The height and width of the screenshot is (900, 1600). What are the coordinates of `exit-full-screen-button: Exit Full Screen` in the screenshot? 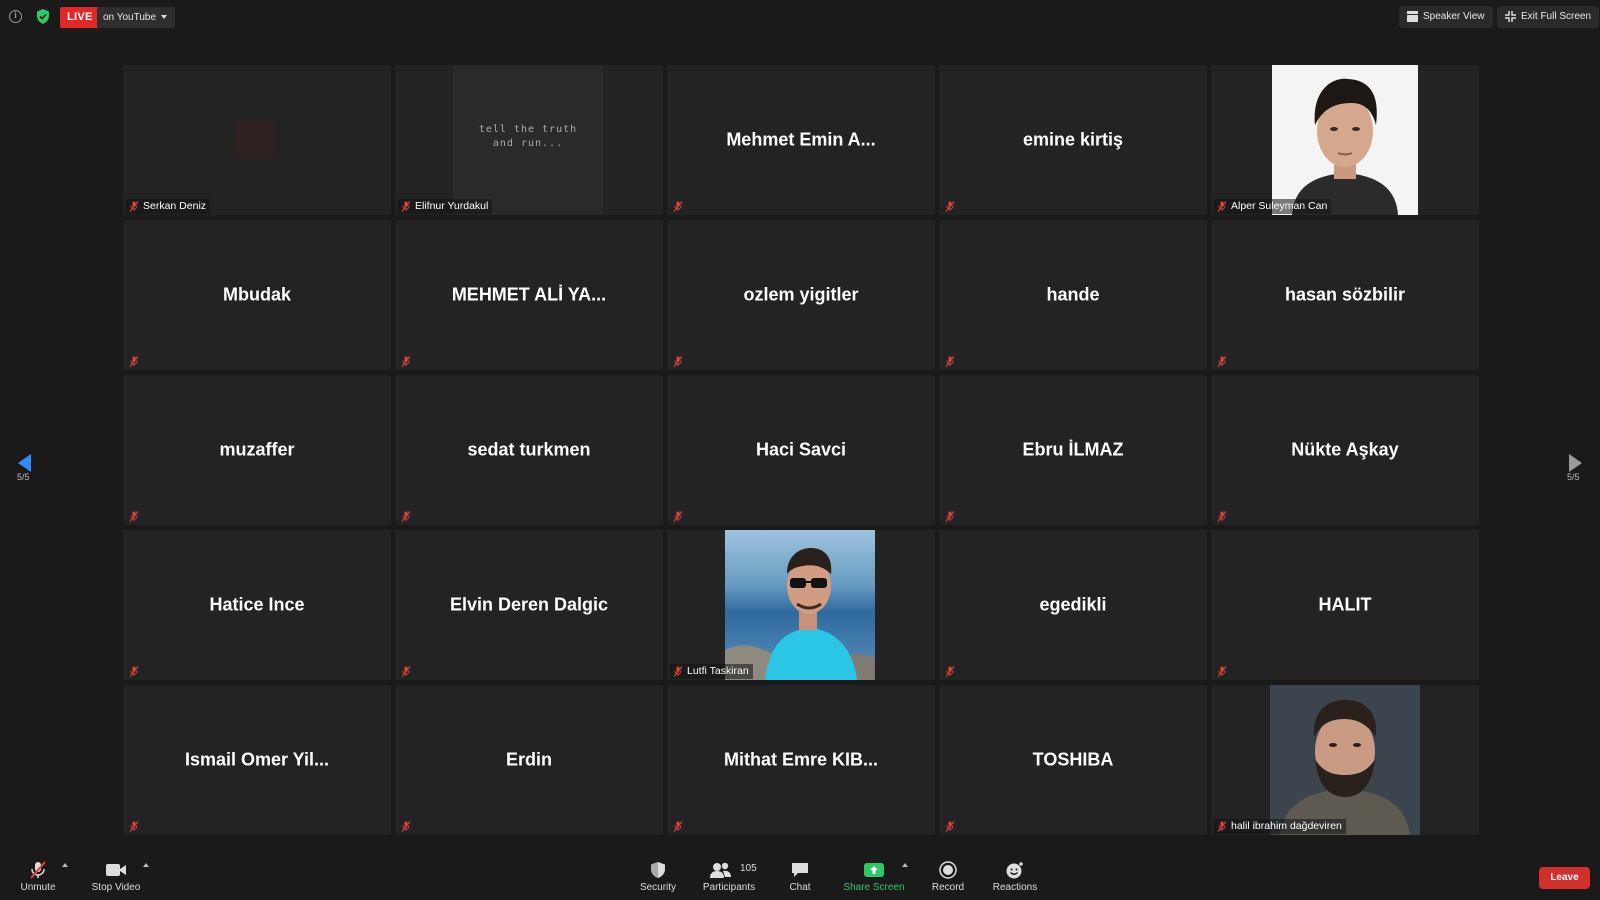 It's located at (1548, 17).